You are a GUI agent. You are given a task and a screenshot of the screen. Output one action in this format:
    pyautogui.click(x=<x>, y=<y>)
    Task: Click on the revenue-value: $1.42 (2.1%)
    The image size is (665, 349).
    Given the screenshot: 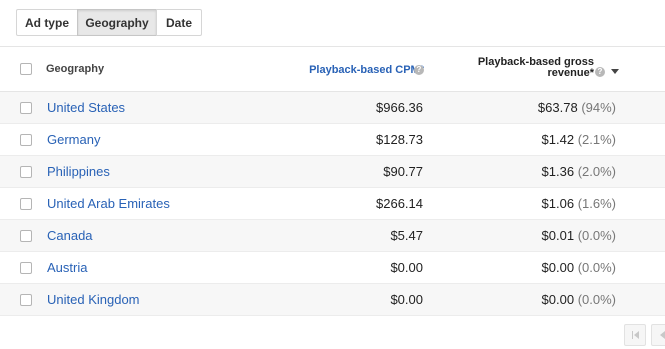 What is the action you would take?
    pyautogui.click(x=579, y=139)
    